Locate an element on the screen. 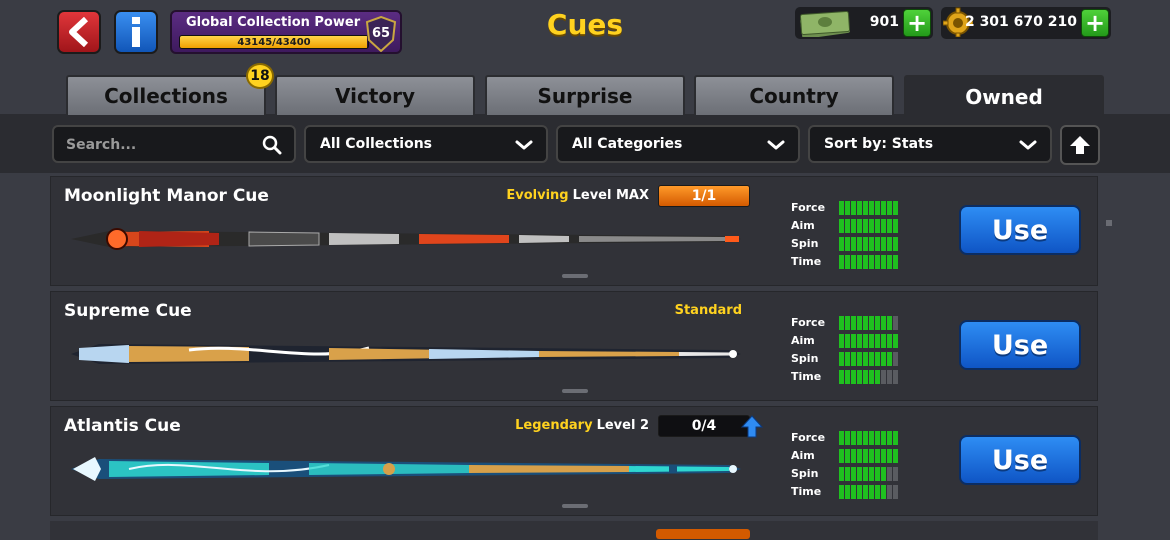 The height and width of the screenshot is (540, 1170). arrow-up-icon is located at coordinates (1080, 145).